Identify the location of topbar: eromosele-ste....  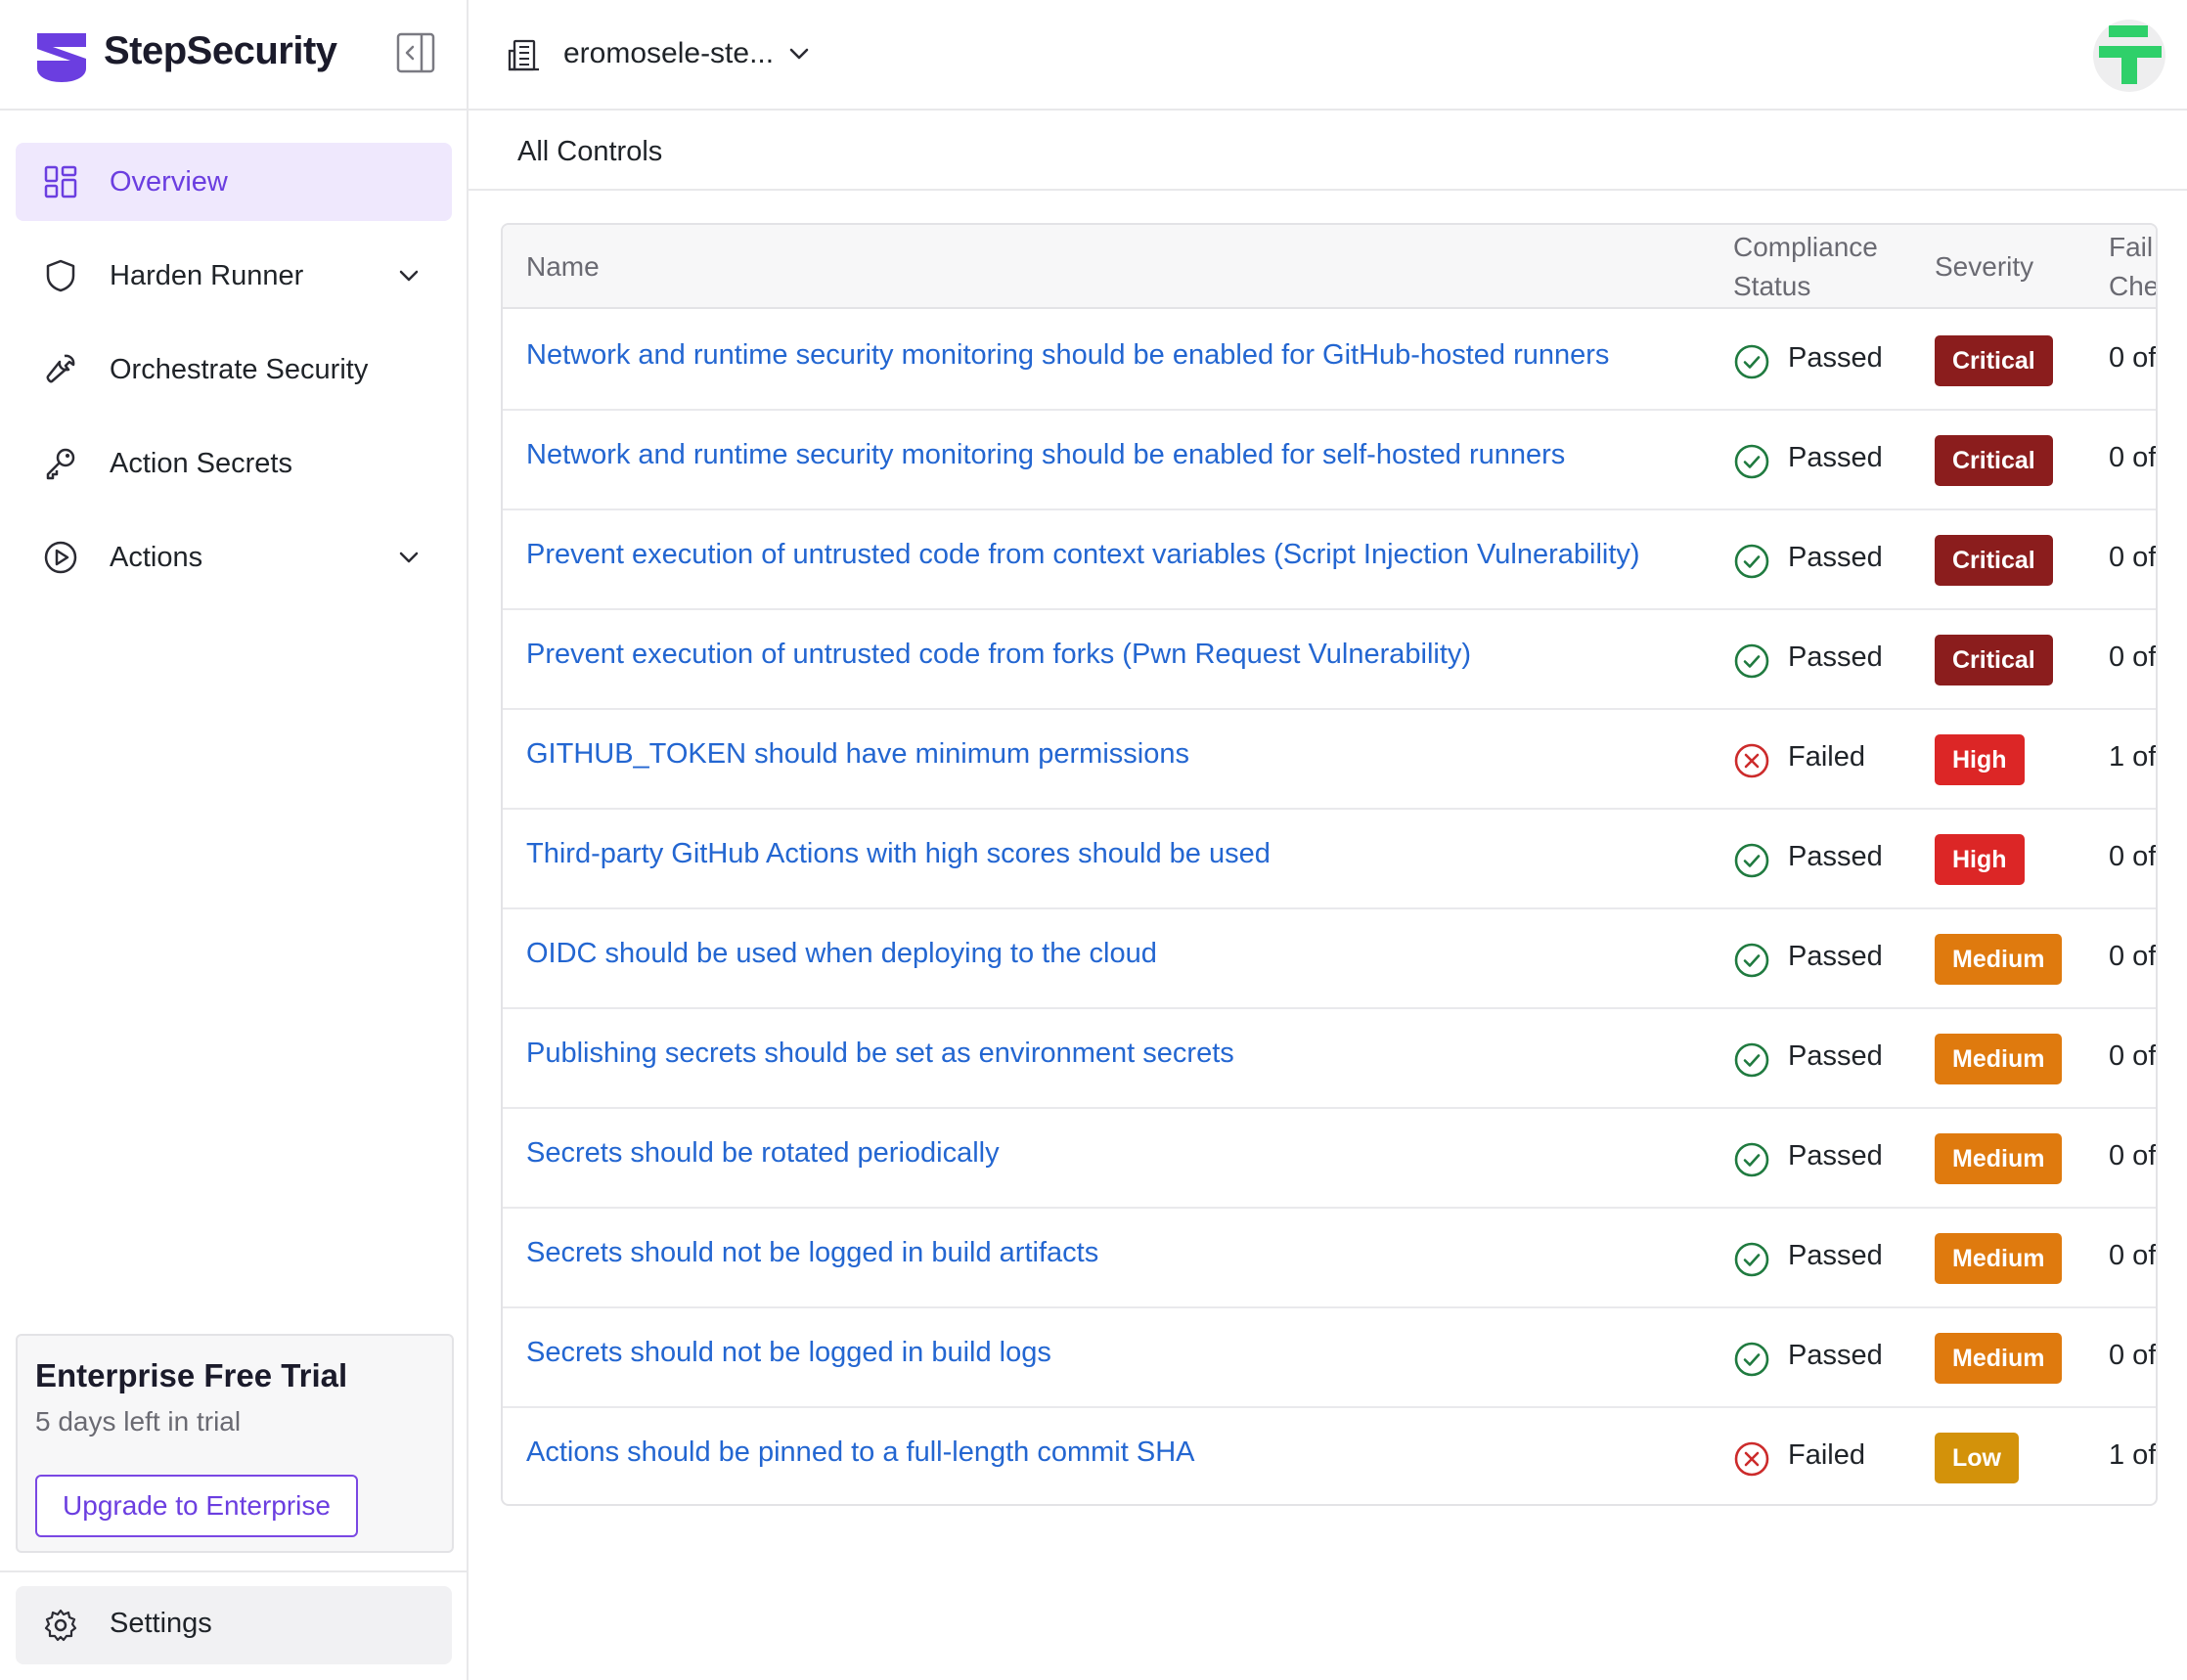
(1328, 55).